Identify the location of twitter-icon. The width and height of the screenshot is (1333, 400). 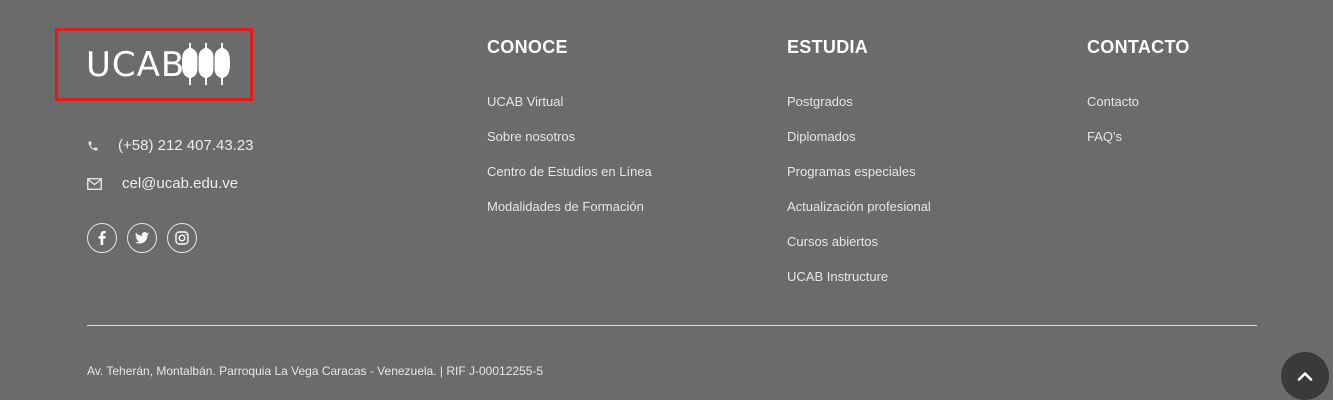
(142, 238).